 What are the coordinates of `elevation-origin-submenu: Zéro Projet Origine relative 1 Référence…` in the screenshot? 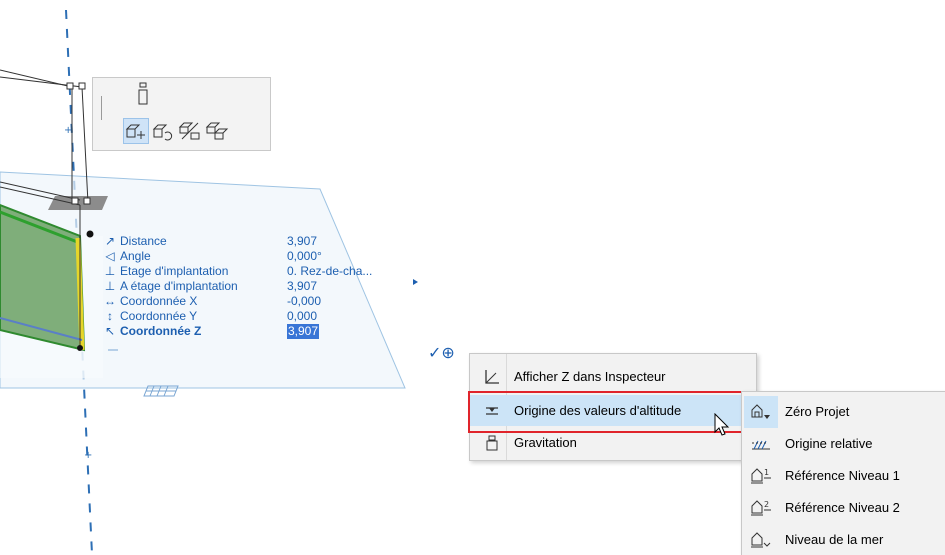 It's located at (843, 473).